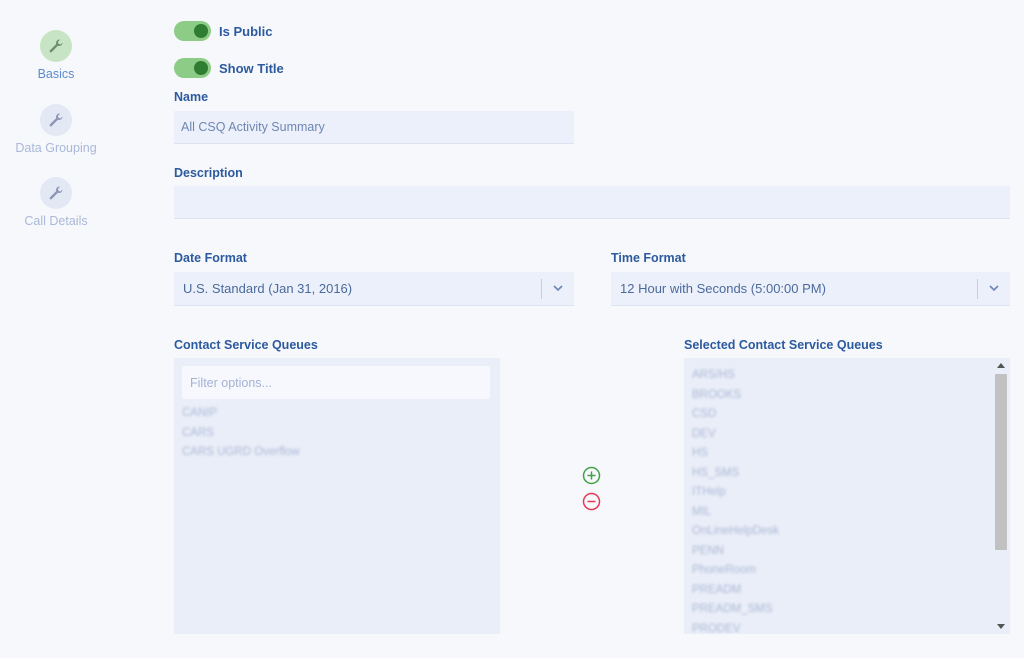 The image size is (1024, 658). What do you see at coordinates (735, 454) in the screenshot?
I see `list-item: HS` at bounding box center [735, 454].